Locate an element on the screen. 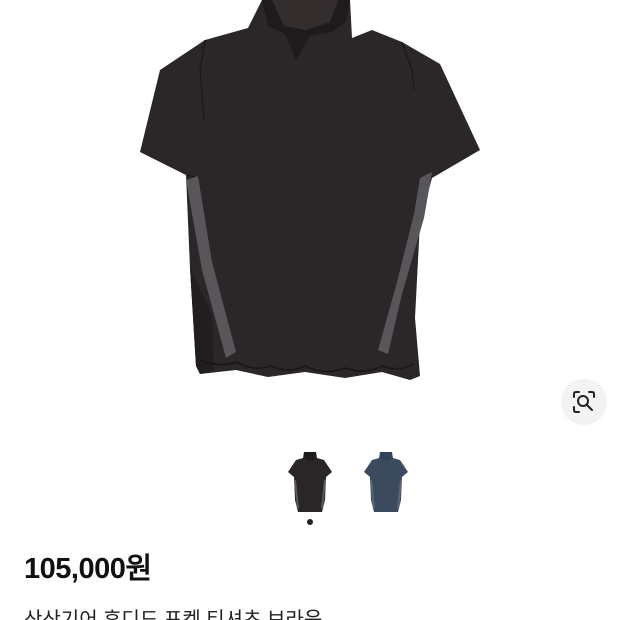 The height and width of the screenshot is (620, 620). product-price: 105,000원 is located at coordinates (88, 569).